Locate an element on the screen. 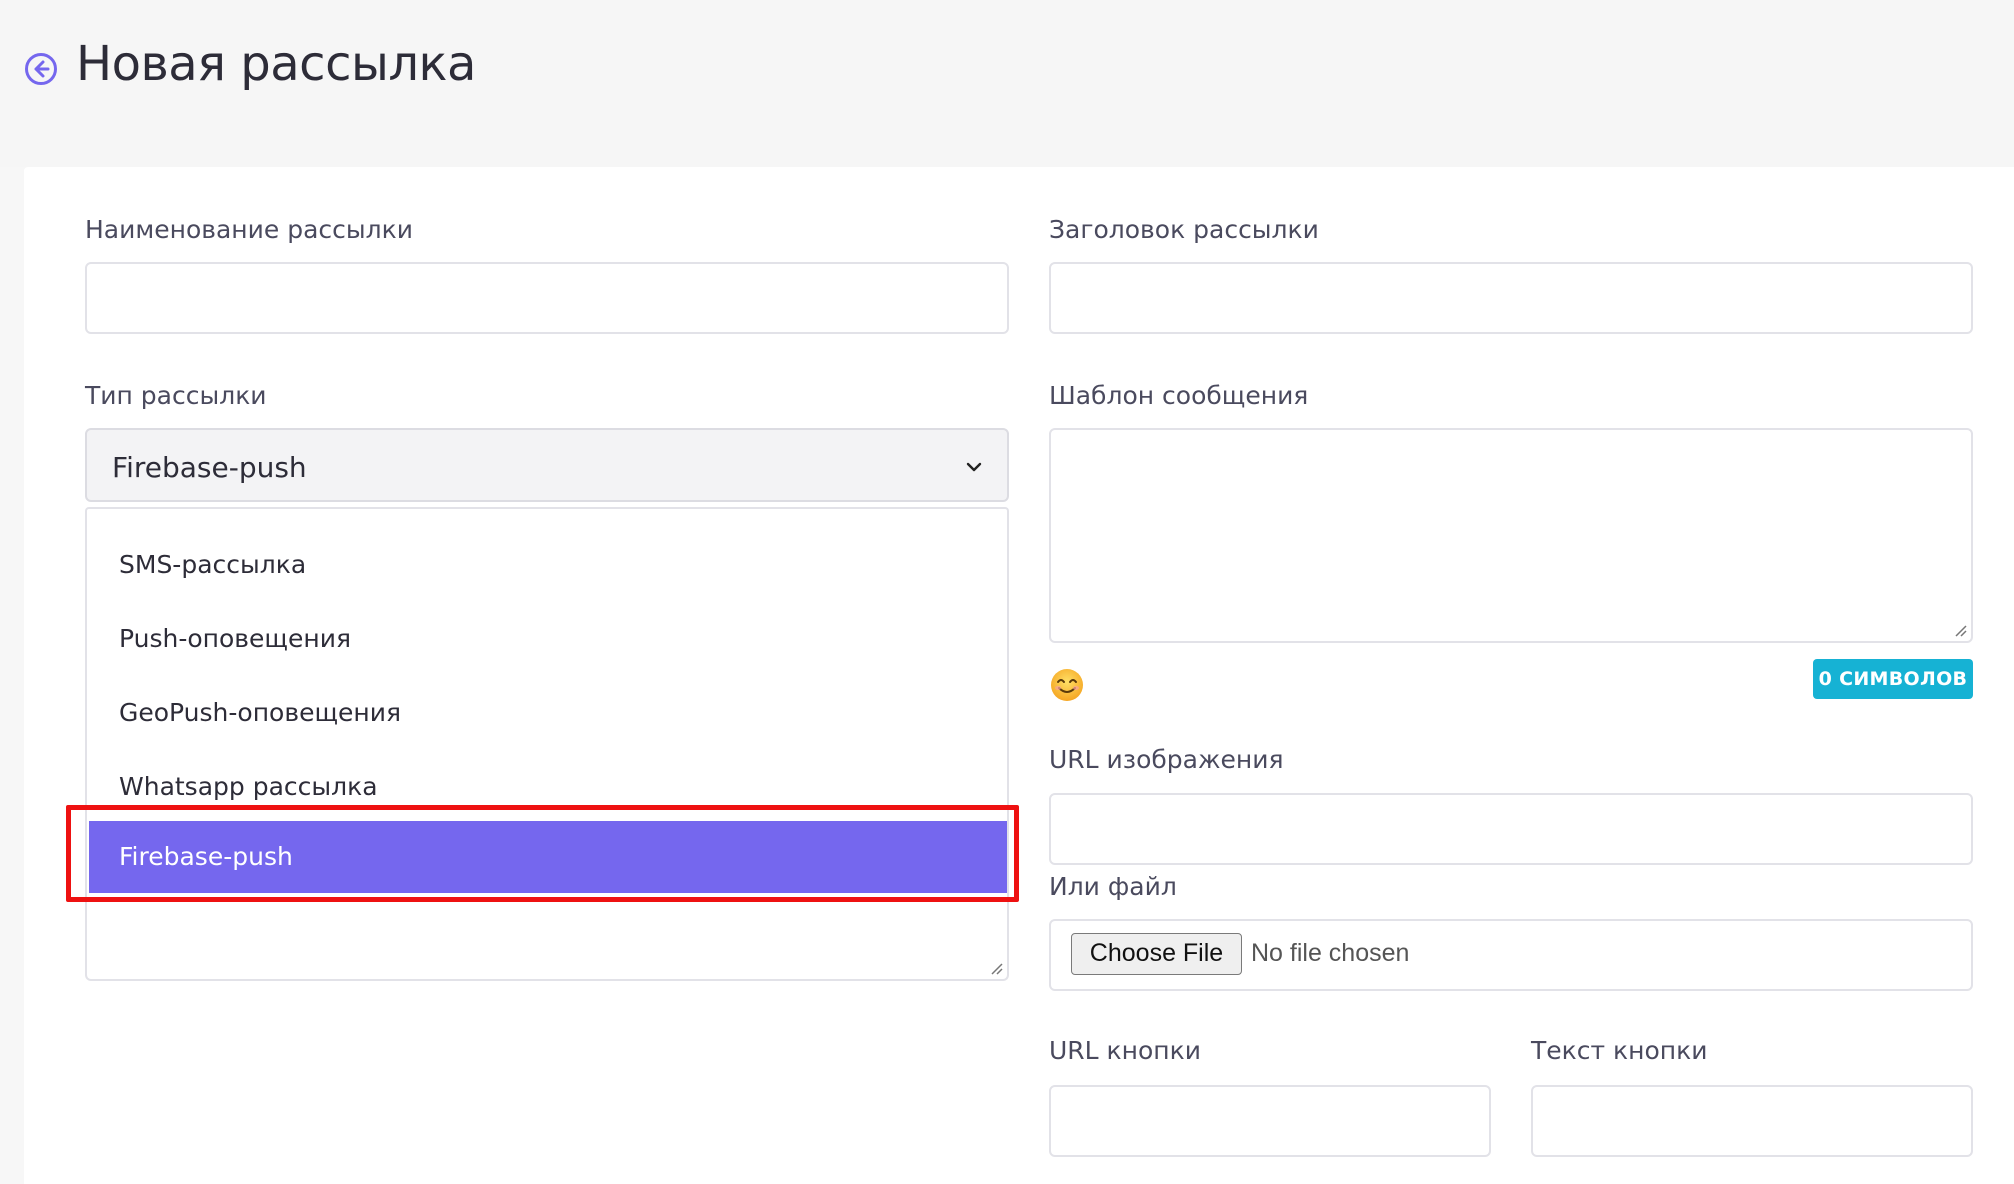  smiley-emoji-icon is located at coordinates (1067, 685).